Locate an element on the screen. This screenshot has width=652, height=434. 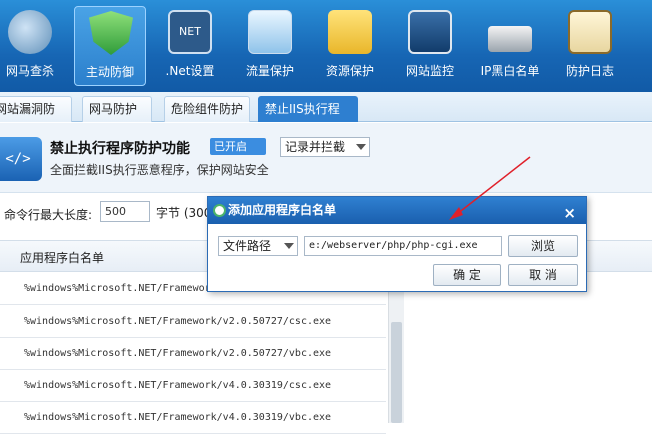
toolbar-horse-scan: 网马查杀 is located at coordinates (33, 46).